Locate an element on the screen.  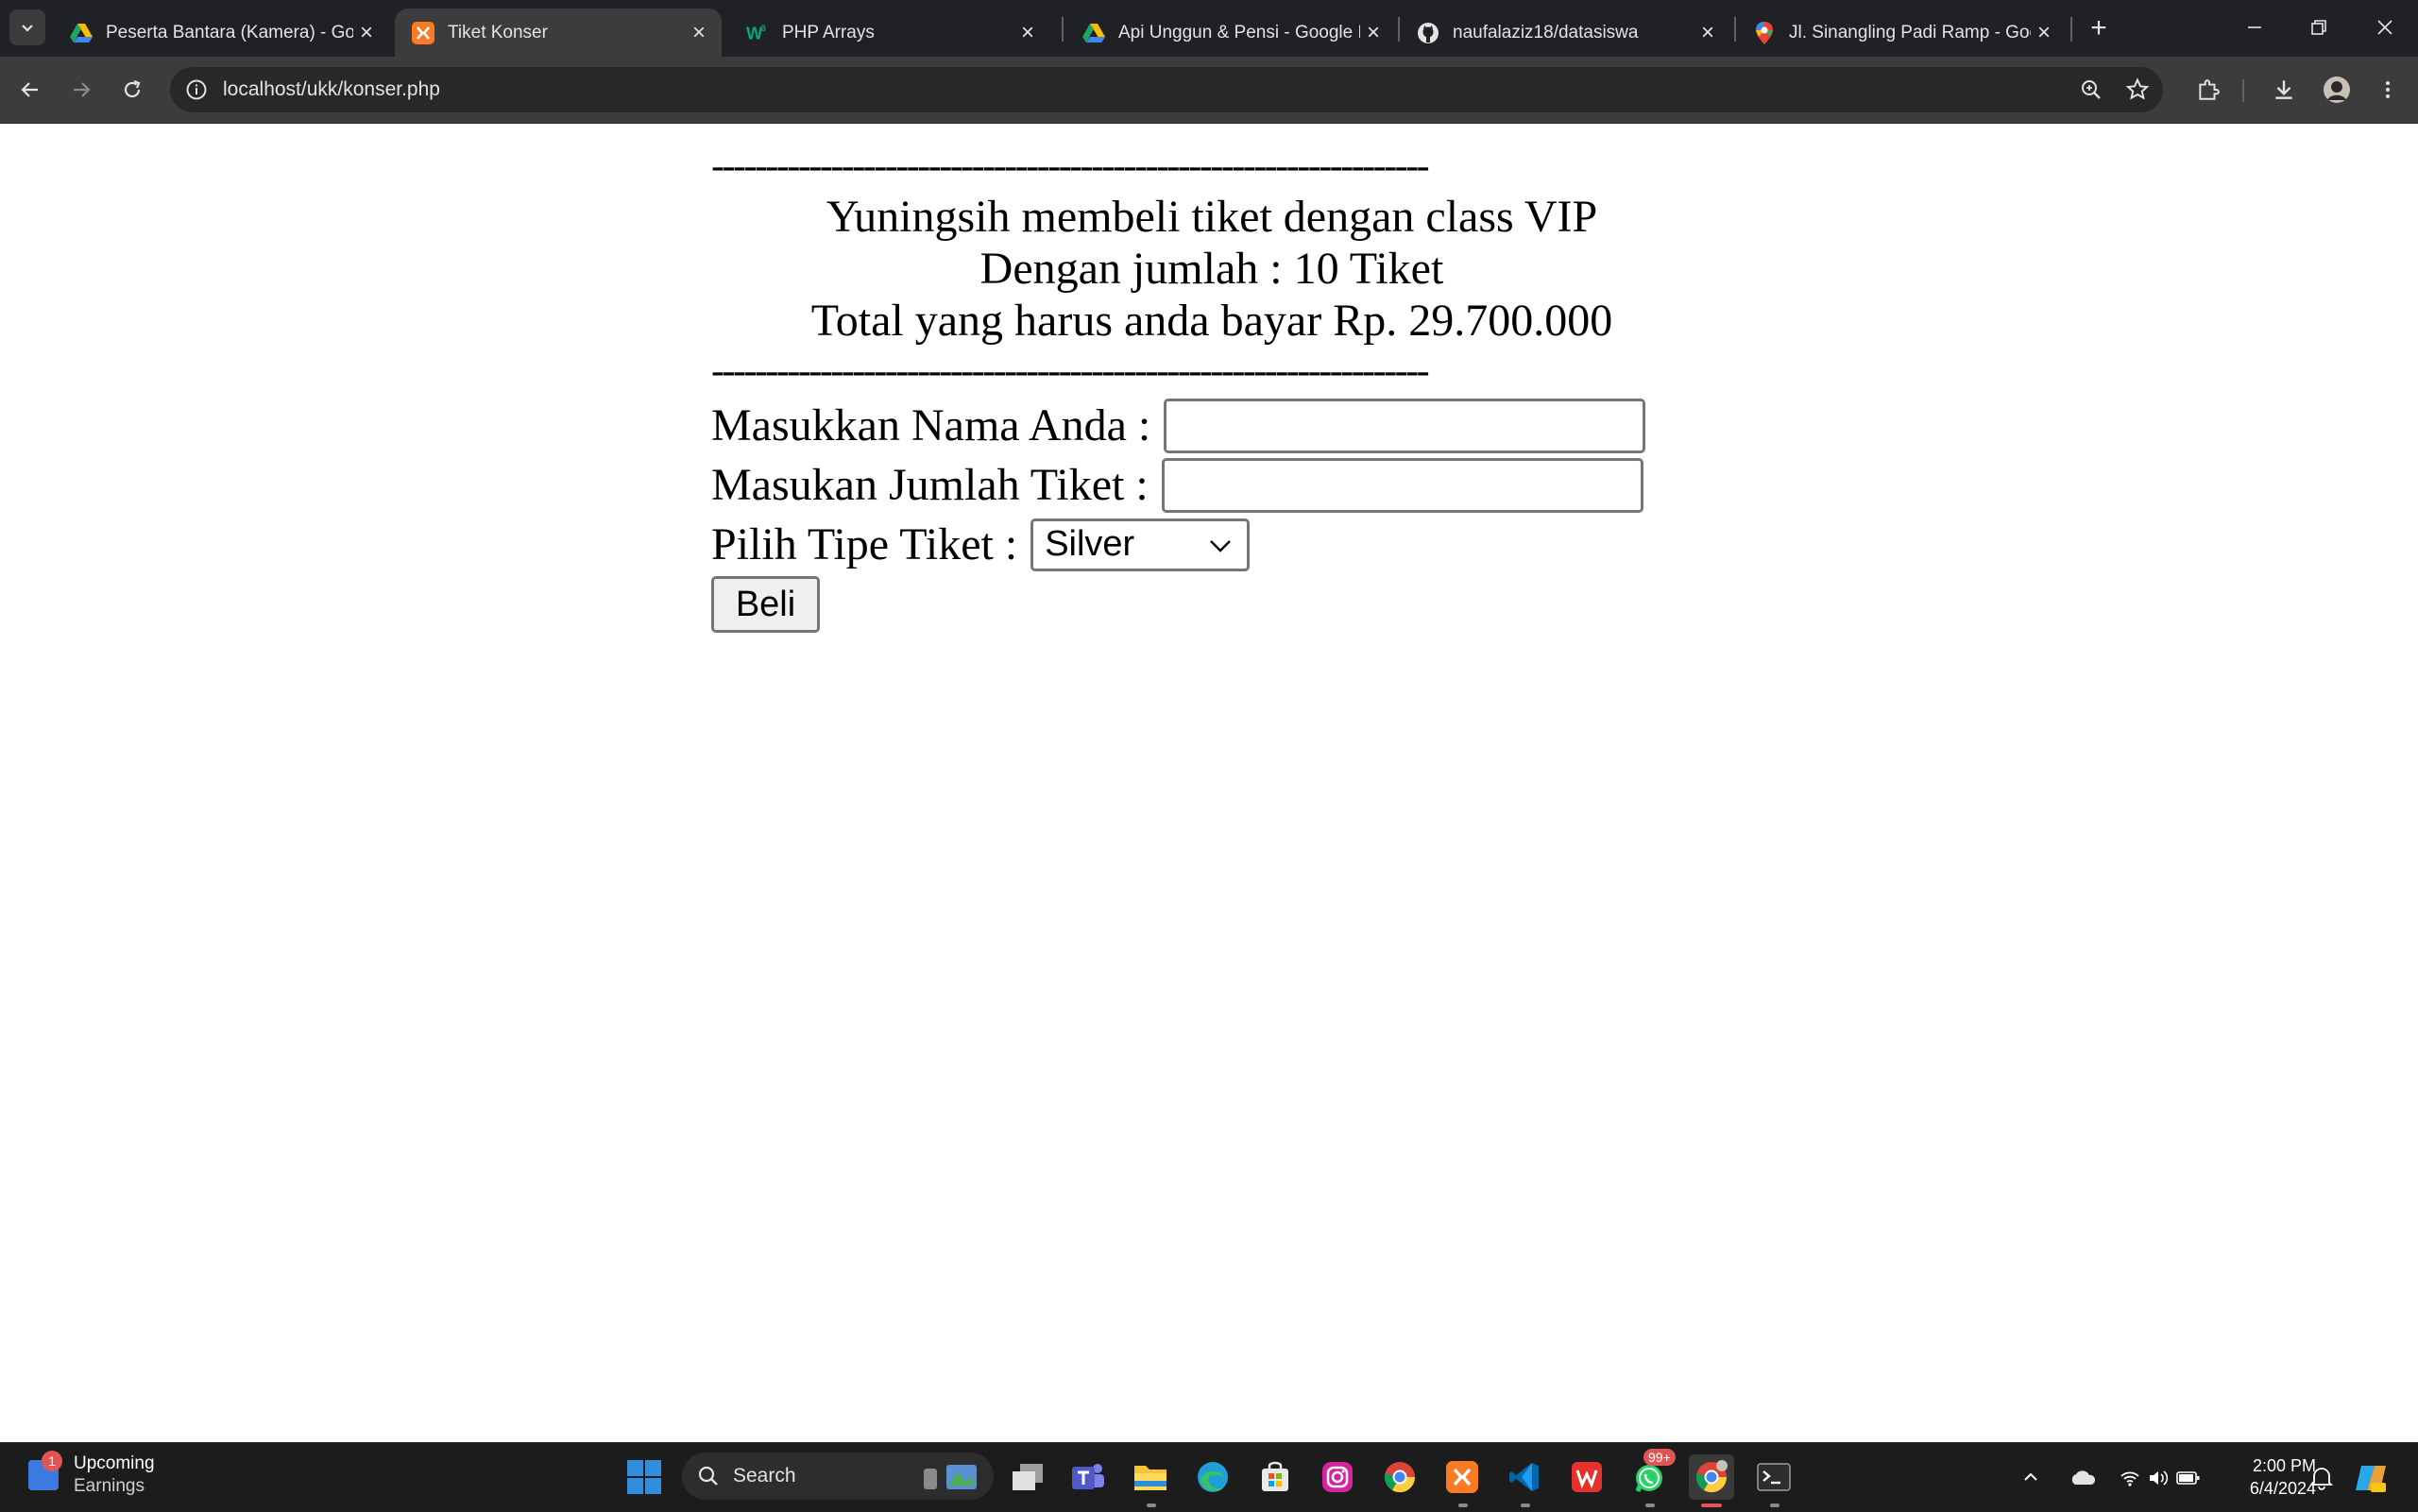
new-tab-button: + is located at coordinates (2099, 27).